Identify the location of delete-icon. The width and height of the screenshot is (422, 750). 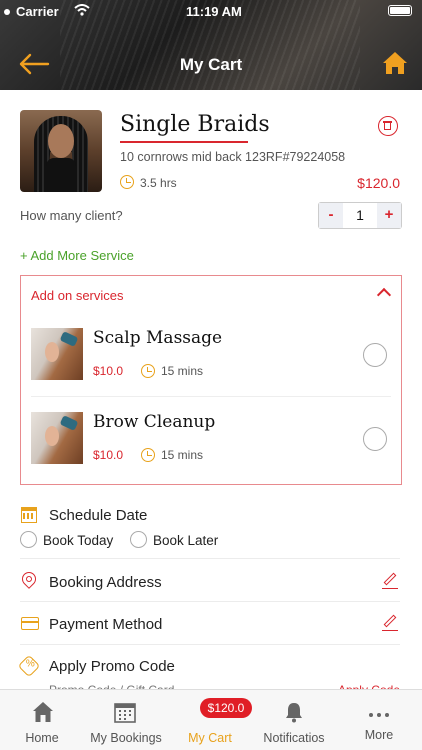
(388, 126).